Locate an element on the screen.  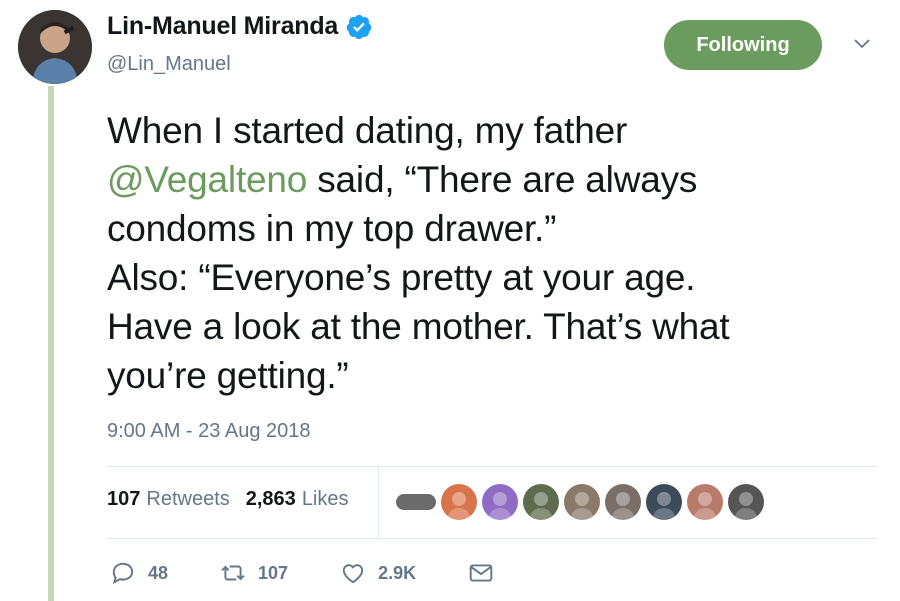
tweet-line: you’re getting.” is located at coordinates (228, 375).